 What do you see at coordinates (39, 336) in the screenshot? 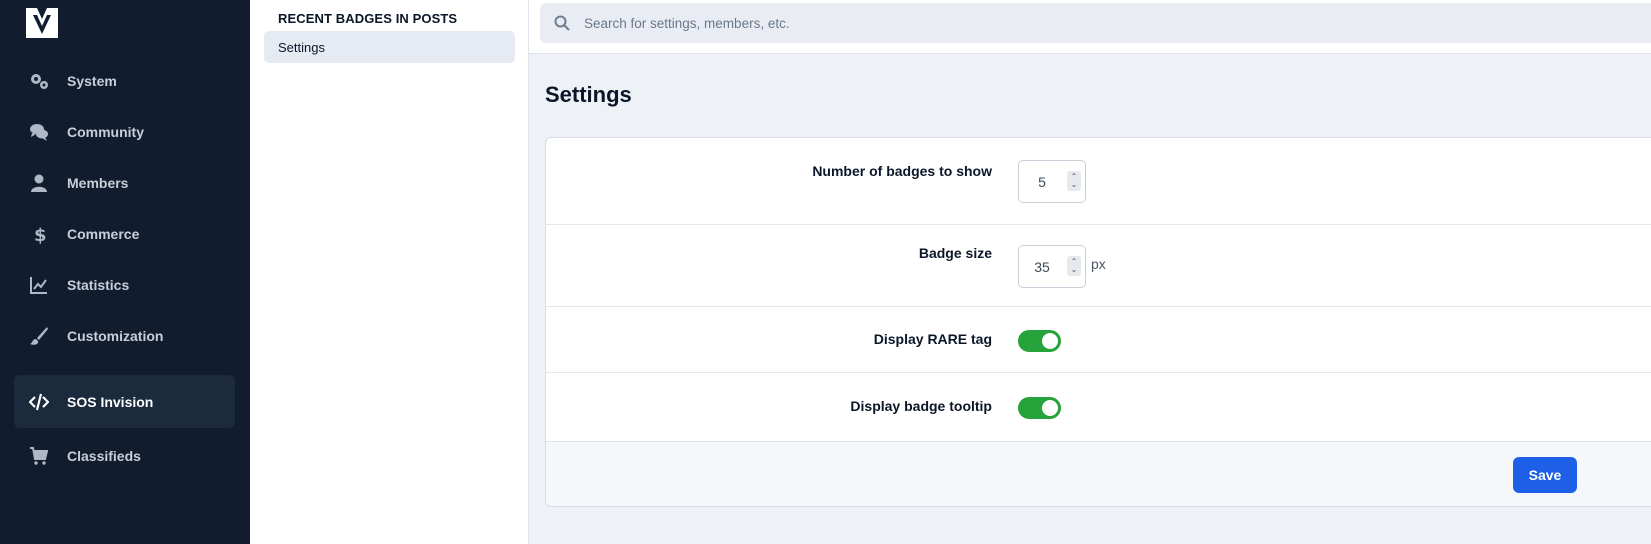
I see `paintbrush-icon` at bounding box center [39, 336].